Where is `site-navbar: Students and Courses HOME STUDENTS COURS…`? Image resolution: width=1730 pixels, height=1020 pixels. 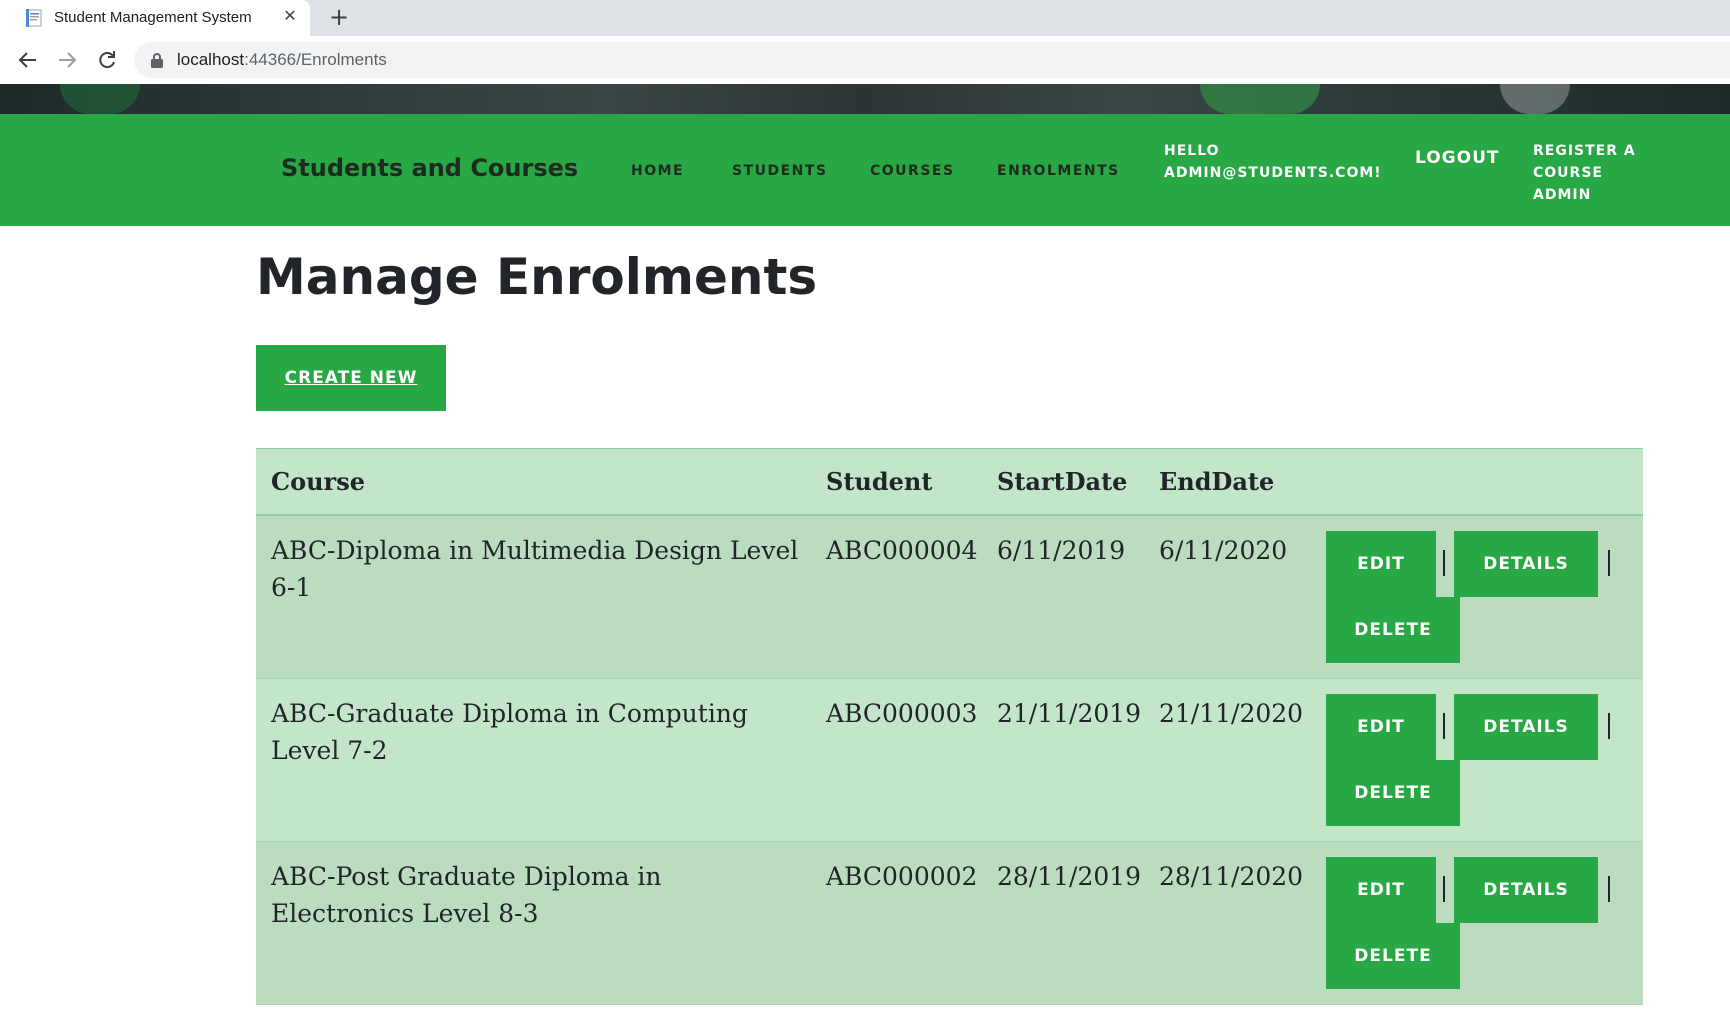 site-navbar: Students and Courses HOME STUDENTS COURS… is located at coordinates (865, 170).